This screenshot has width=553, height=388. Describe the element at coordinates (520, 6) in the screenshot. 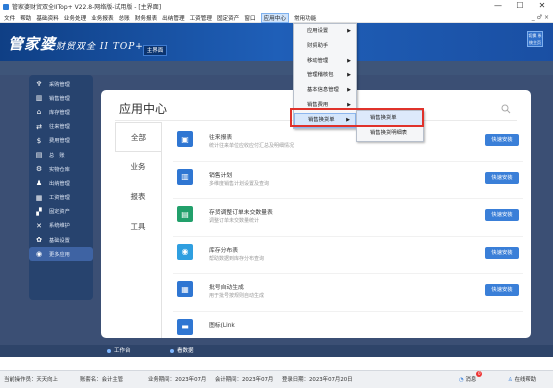

I see `maximize-button: ☐` at that location.